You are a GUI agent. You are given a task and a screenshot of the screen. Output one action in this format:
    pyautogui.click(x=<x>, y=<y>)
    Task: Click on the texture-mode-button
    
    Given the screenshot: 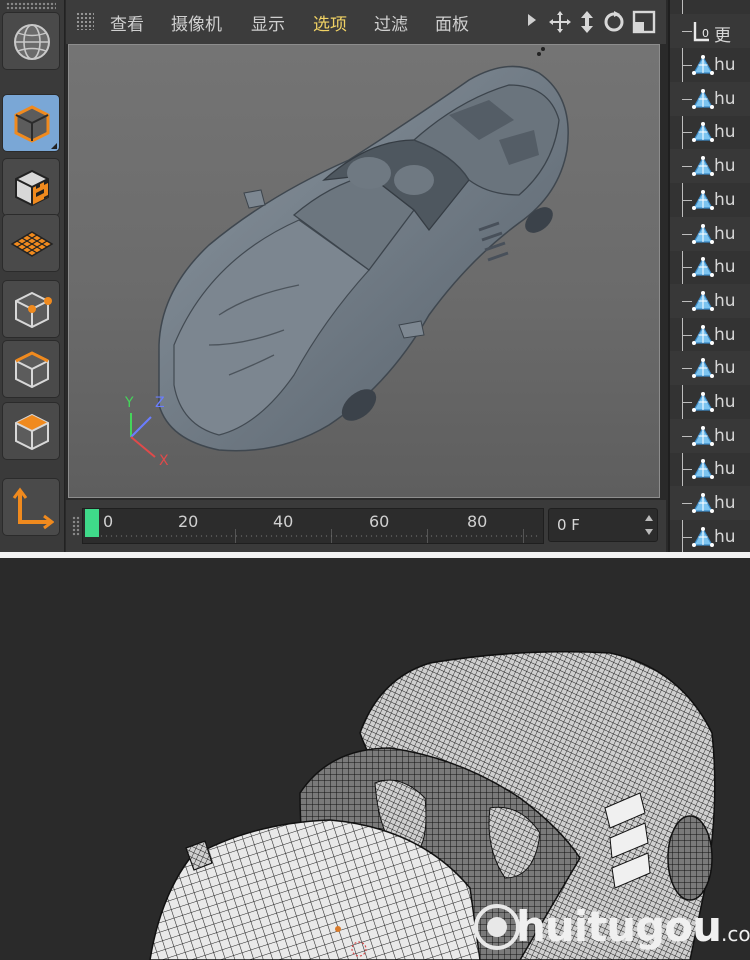 What is the action you would take?
    pyautogui.click(x=31, y=187)
    